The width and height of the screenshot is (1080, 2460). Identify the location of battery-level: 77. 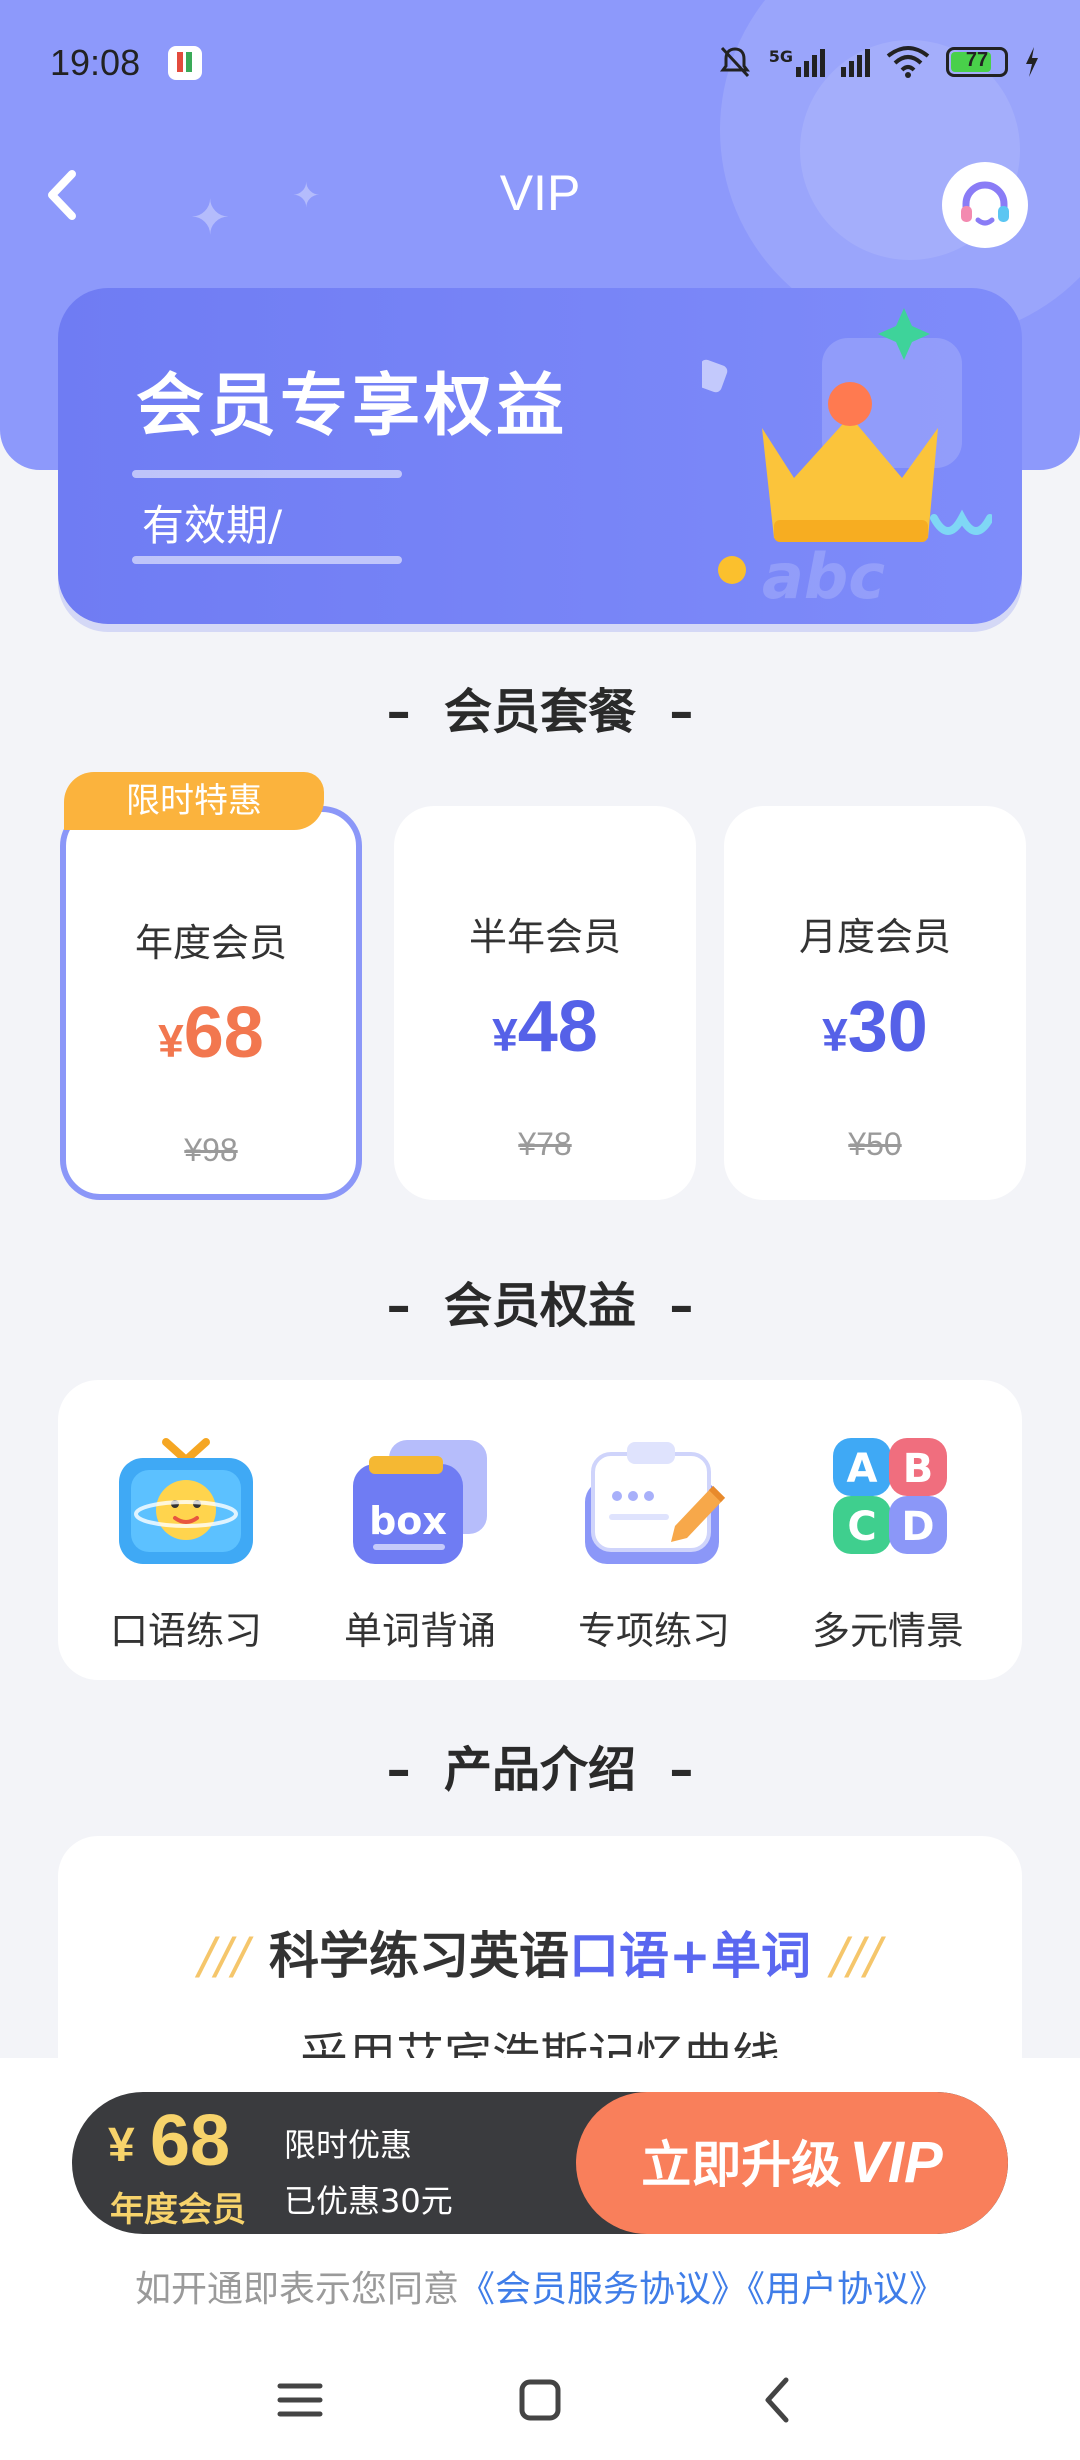
(977, 60).